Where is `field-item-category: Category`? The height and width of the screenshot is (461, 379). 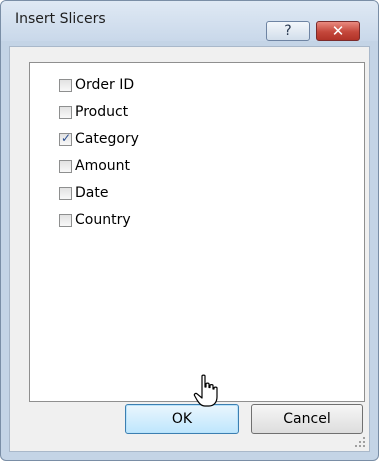
field-item-category: Category is located at coordinates (99, 139).